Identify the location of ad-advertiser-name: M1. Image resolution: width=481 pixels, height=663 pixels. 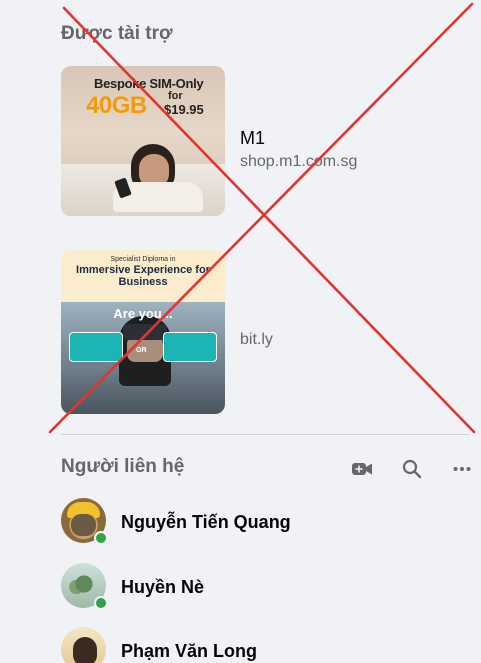
(252, 138).